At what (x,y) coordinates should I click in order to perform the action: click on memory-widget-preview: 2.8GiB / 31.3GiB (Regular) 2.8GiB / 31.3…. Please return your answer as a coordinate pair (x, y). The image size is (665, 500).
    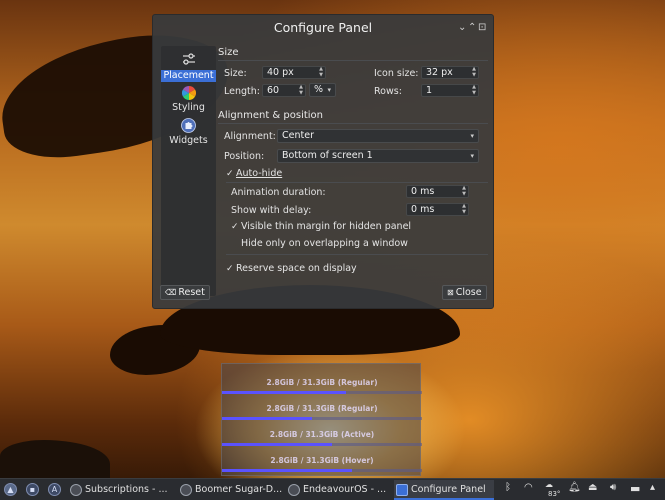
    Looking at the image, I should click on (321, 419).